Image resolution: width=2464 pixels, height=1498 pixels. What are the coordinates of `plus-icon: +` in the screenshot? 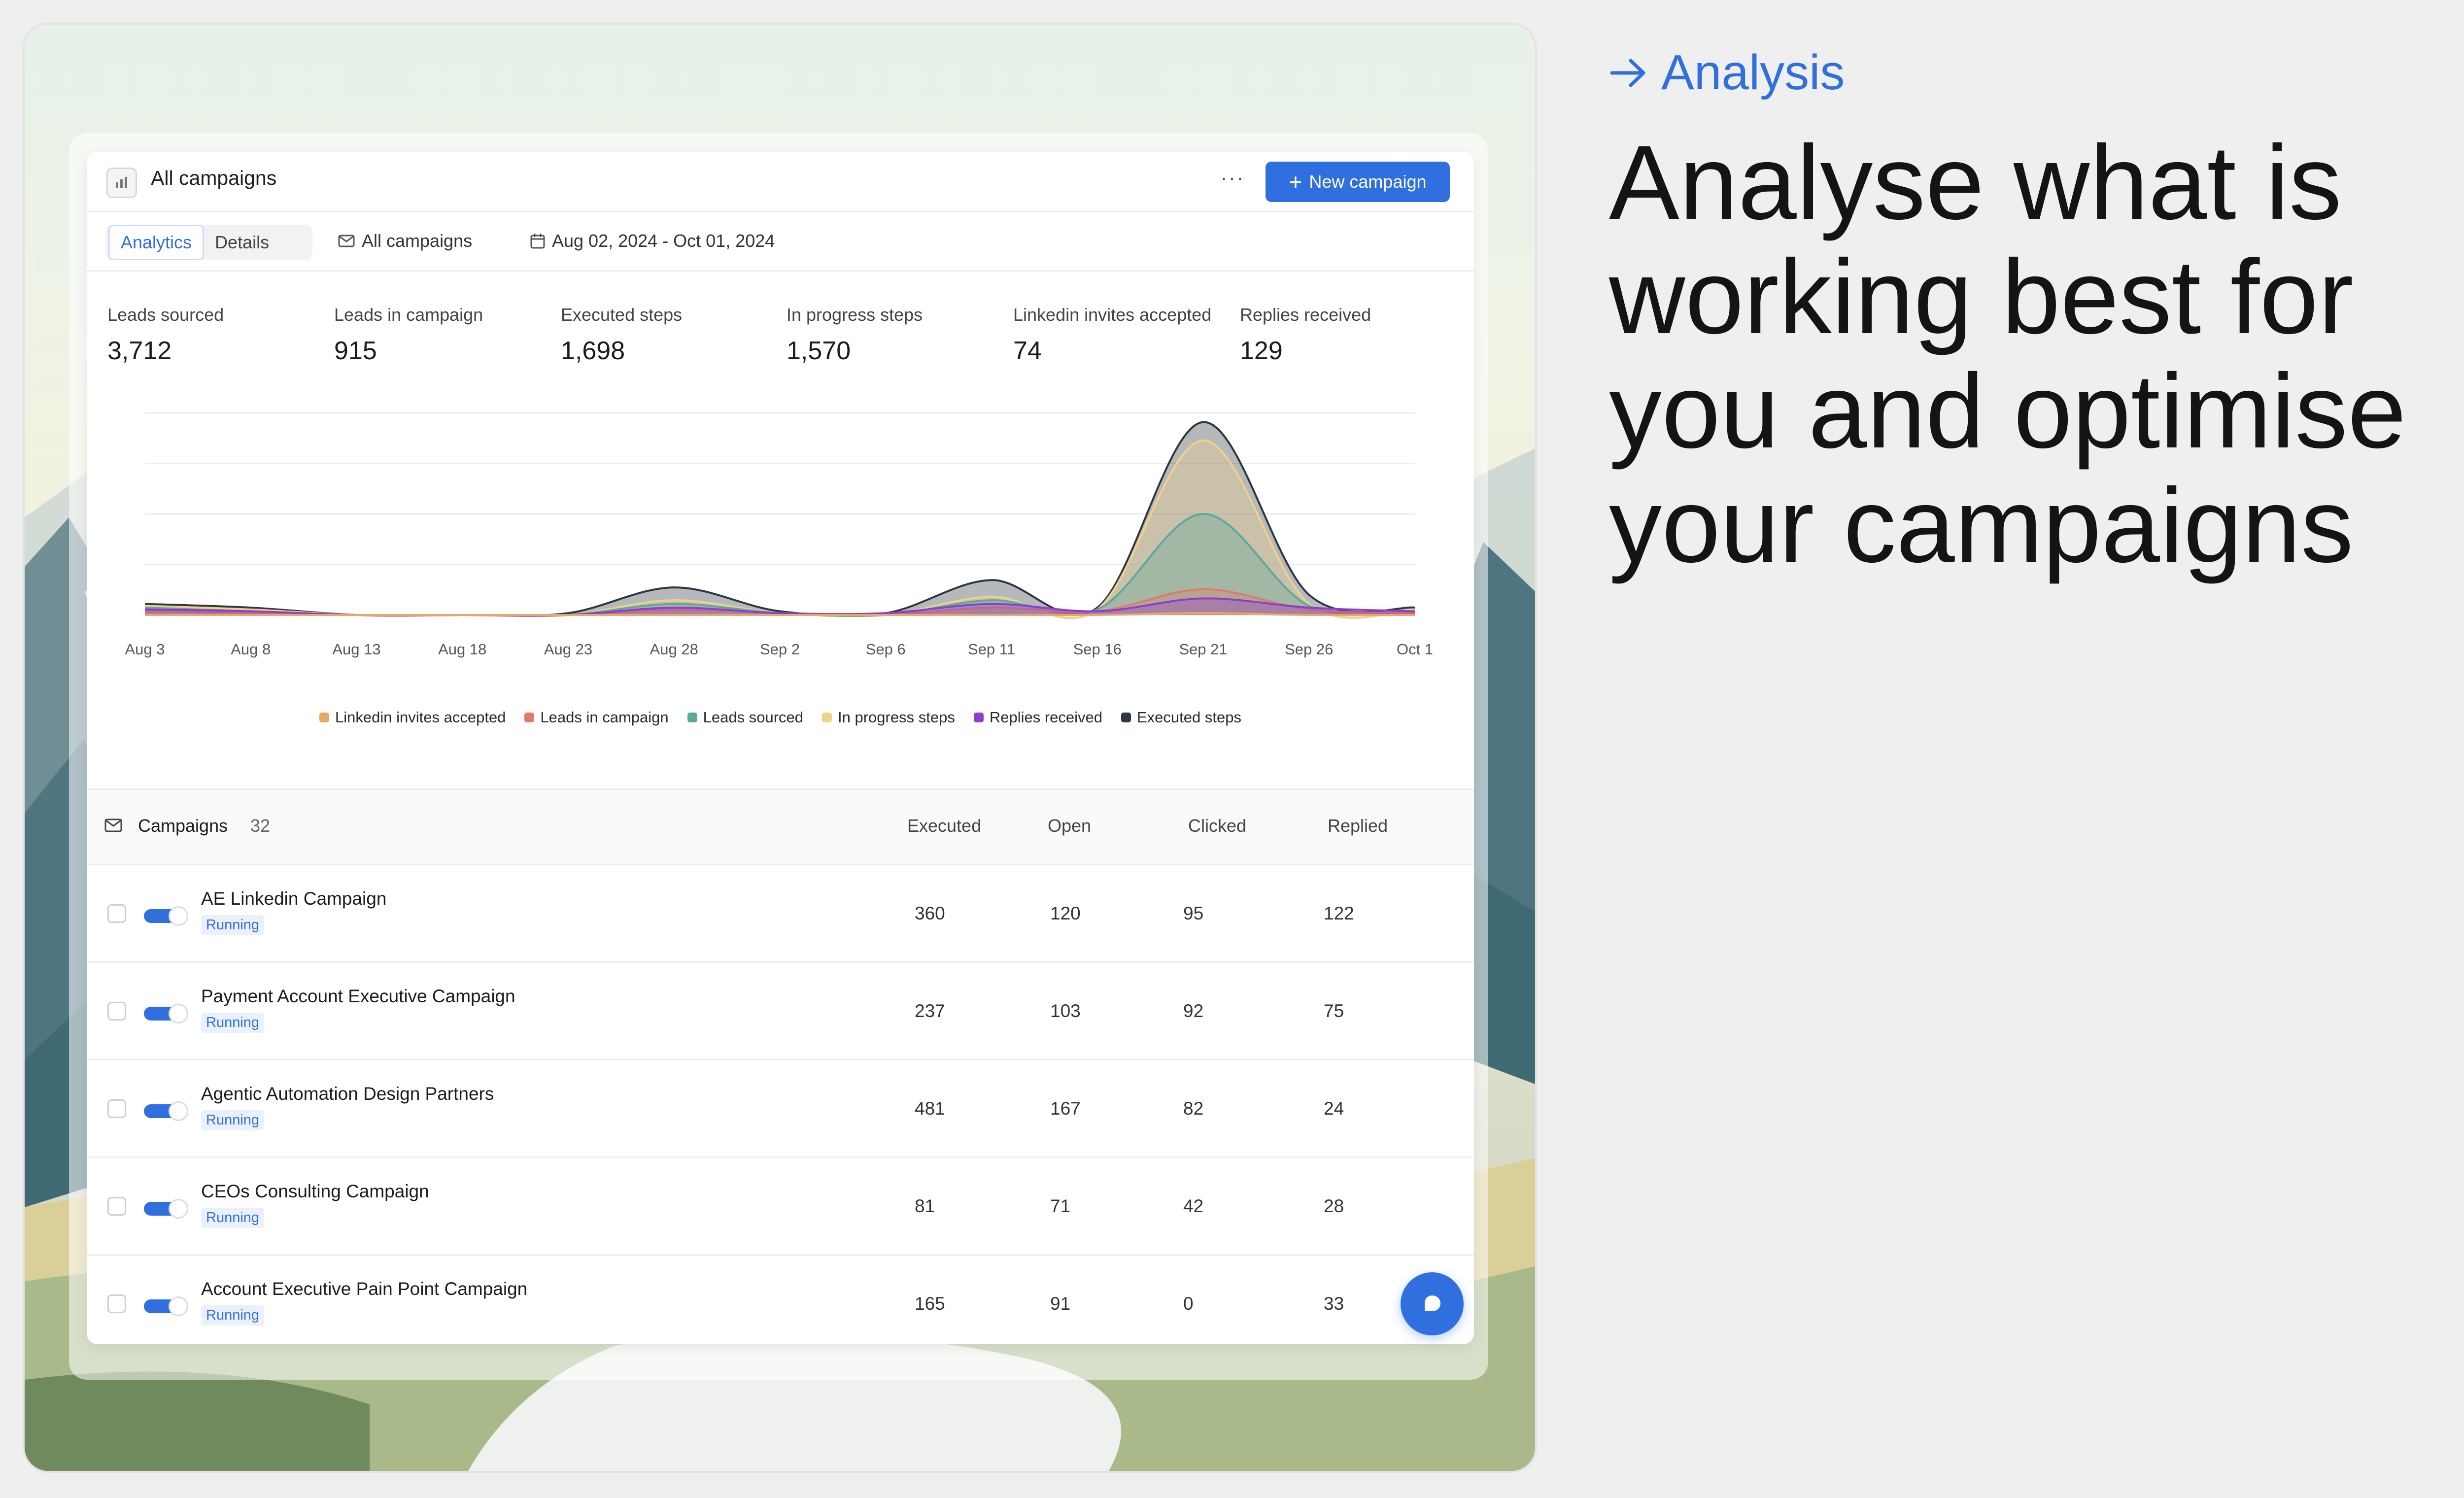 It's located at (1295, 182).